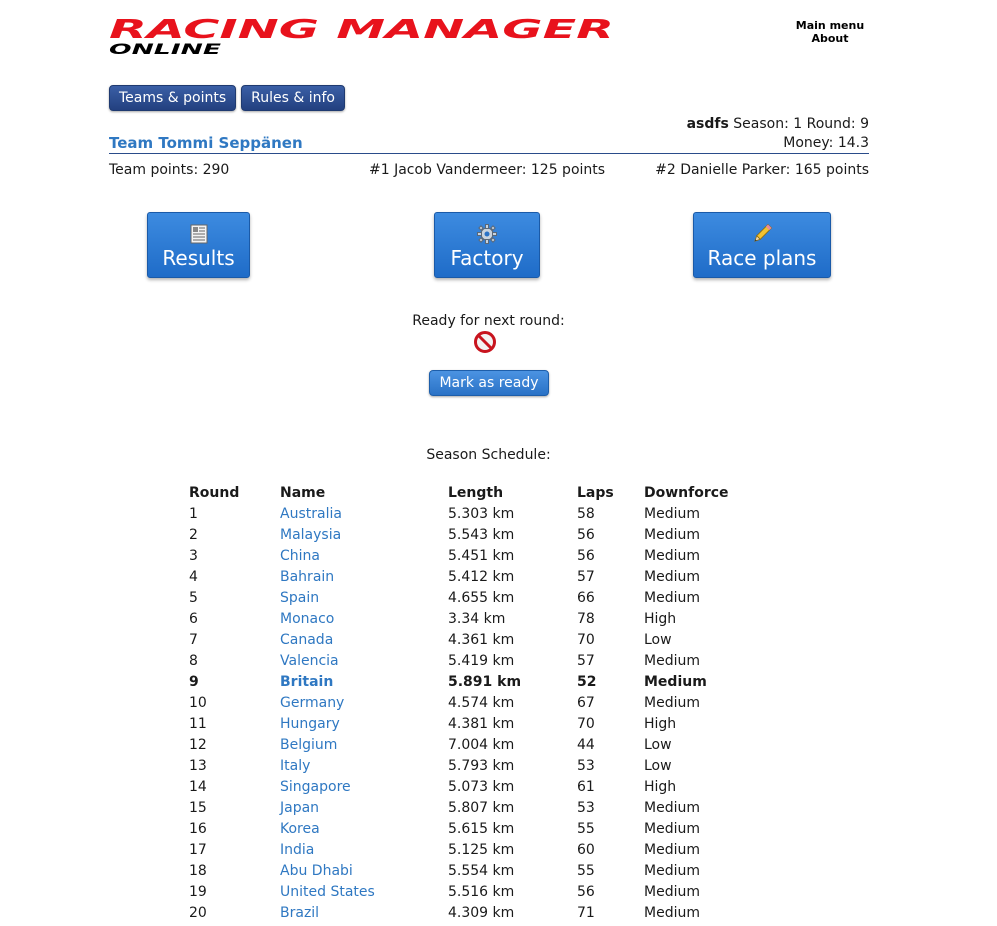 Image resolution: width=997 pixels, height=926 pixels. What do you see at coordinates (481, 807) in the screenshot?
I see `length-cell: 5.807 km` at bounding box center [481, 807].